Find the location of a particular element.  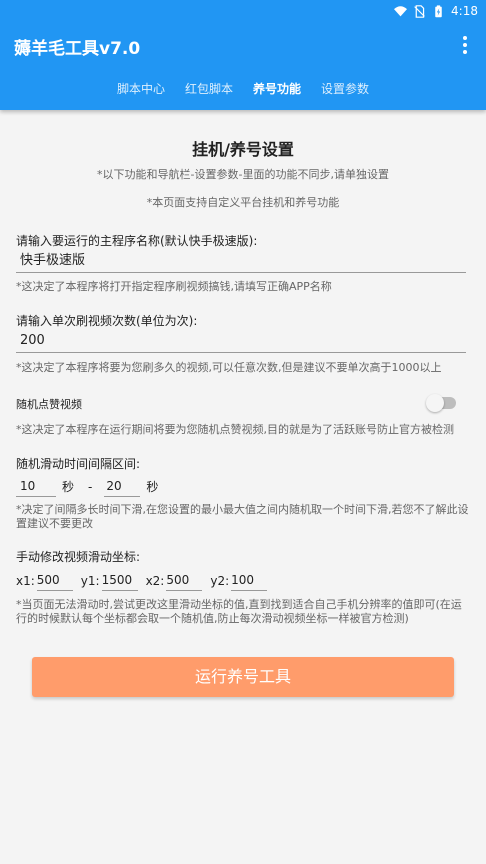

y1-input: 1500 is located at coordinates (119, 580).